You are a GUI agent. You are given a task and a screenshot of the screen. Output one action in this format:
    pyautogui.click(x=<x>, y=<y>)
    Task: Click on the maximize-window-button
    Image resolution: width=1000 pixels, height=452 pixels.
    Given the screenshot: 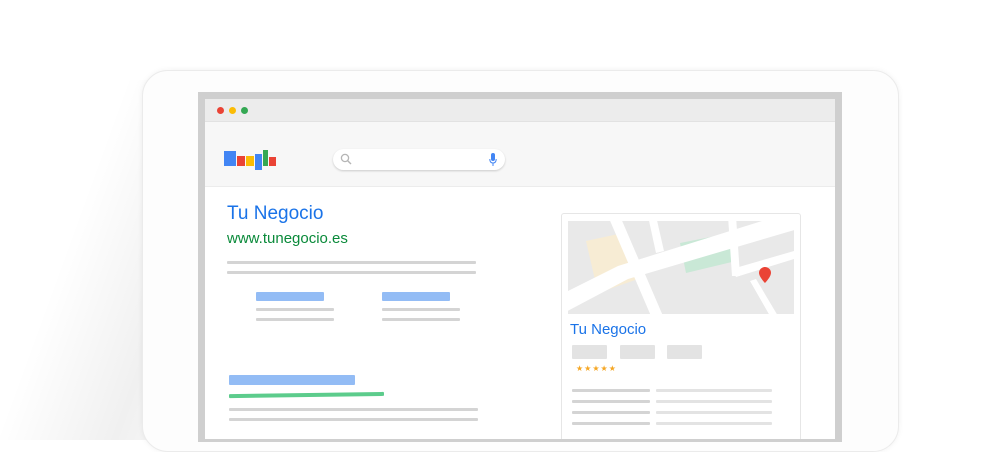 What is the action you would take?
    pyautogui.click(x=244, y=110)
    